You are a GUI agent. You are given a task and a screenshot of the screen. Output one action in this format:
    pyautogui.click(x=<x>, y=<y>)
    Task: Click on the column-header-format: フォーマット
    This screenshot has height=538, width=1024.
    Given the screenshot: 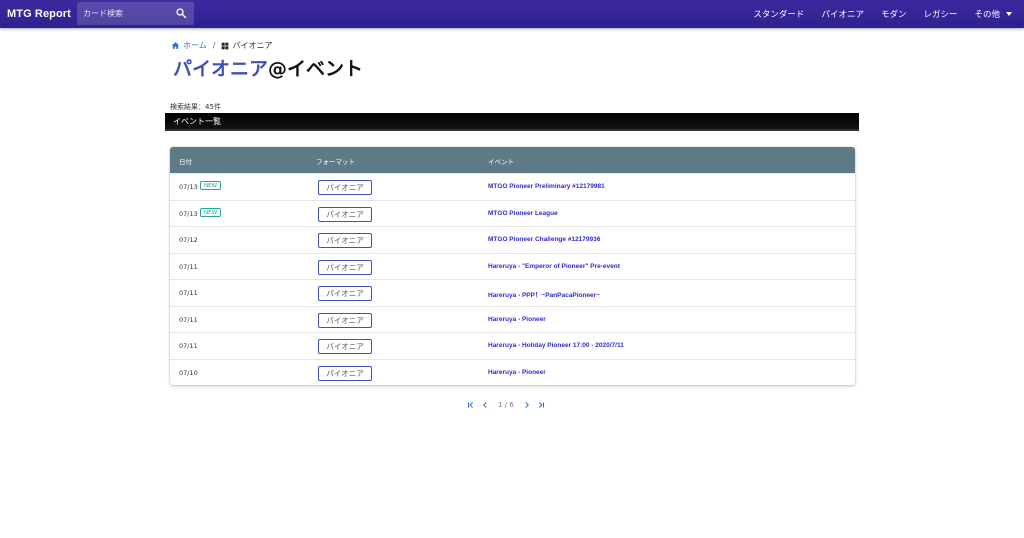 What is the action you would take?
    pyautogui.click(x=335, y=162)
    